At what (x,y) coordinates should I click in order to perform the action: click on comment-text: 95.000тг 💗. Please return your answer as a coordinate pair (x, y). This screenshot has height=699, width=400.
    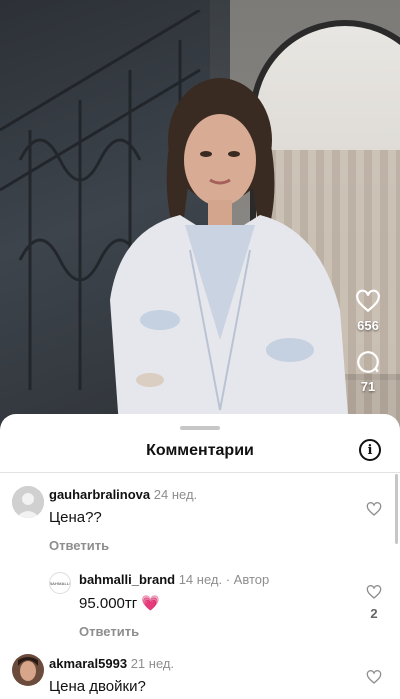
    Looking at the image, I should click on (120, 603).